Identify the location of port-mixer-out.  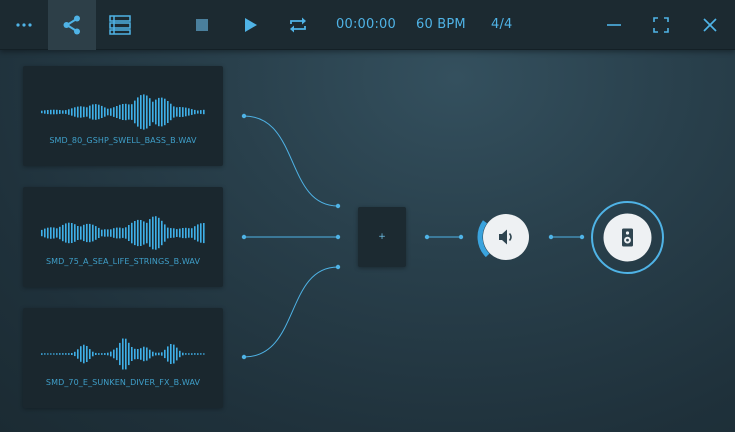
(427, 237).